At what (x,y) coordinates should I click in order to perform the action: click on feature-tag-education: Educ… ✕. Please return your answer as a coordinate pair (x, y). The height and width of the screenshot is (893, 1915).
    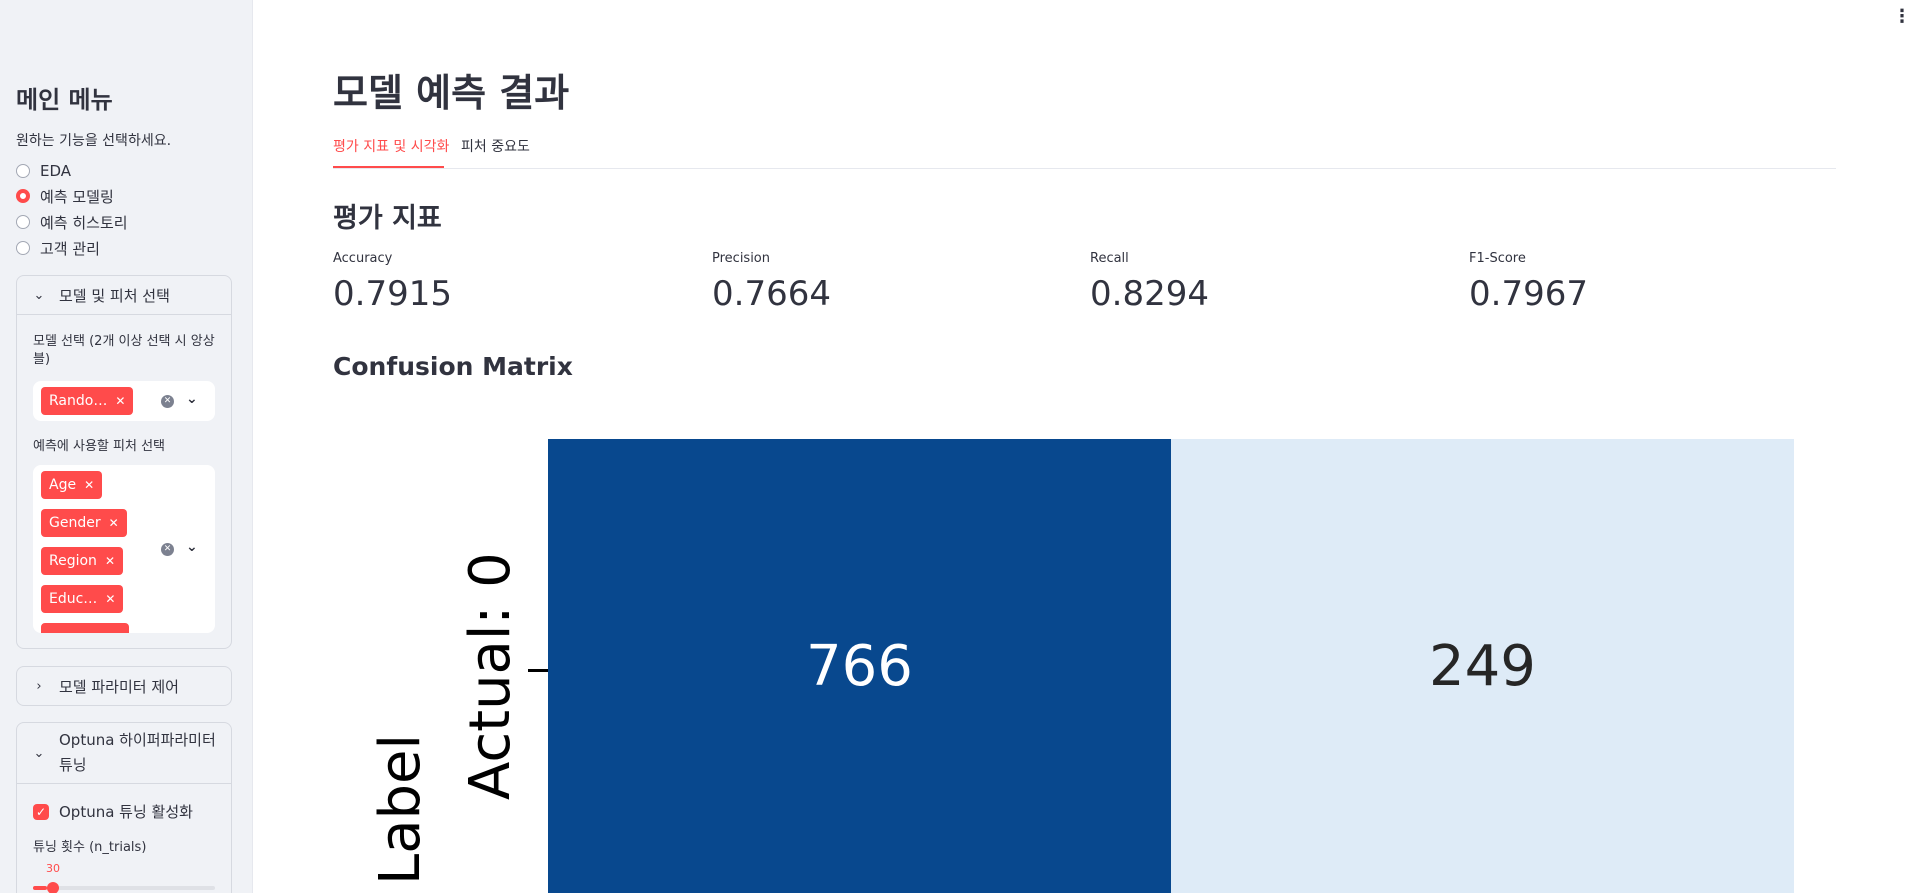
    Looking at the image, I should click on (82, 599).